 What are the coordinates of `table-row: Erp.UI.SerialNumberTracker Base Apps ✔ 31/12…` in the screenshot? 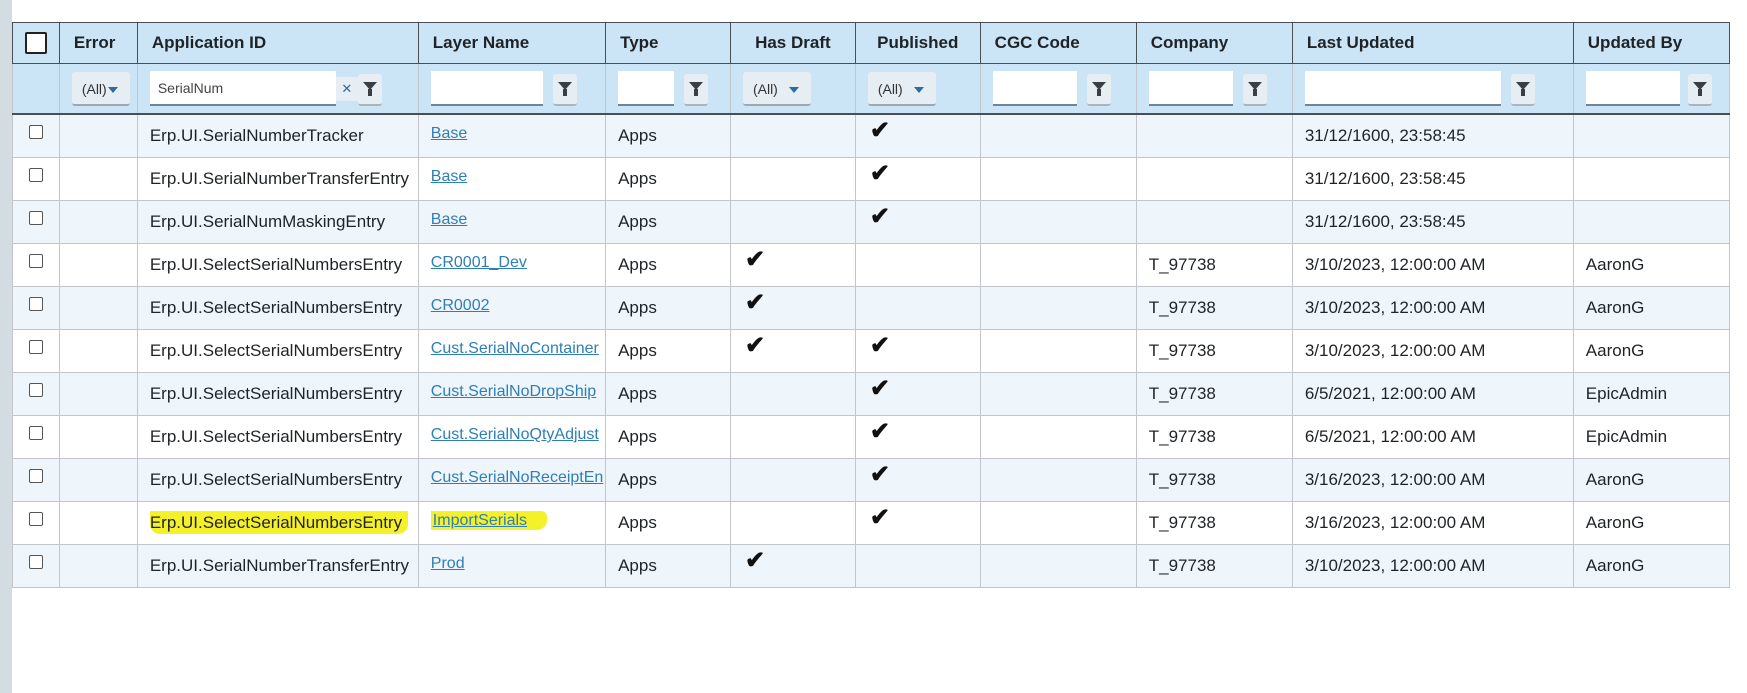 It's located at (871, 135).